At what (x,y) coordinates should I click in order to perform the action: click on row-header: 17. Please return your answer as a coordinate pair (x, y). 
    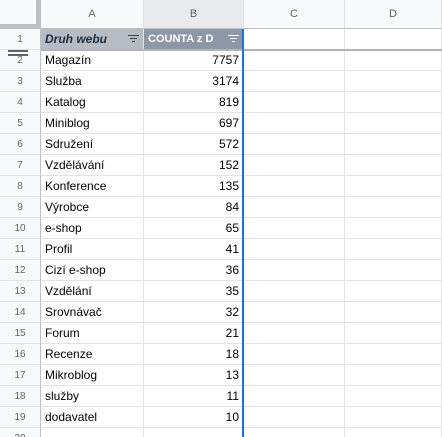
    Looking at the image, I should click on (20, 375).